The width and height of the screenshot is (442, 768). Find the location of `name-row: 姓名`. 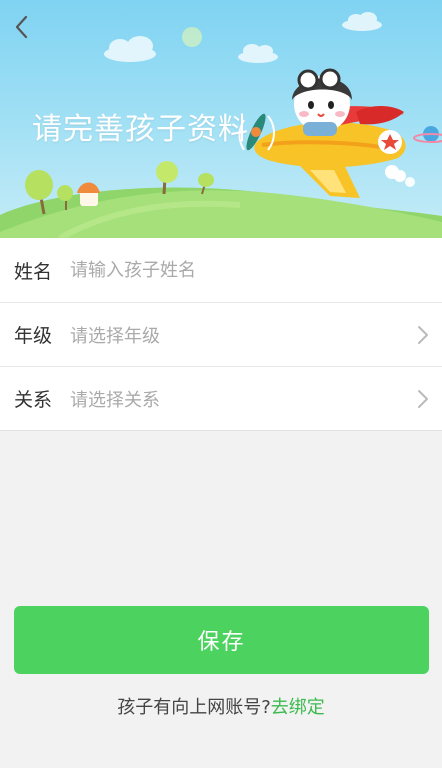

name-row: 姓名 is located at coordinates (221, 270).